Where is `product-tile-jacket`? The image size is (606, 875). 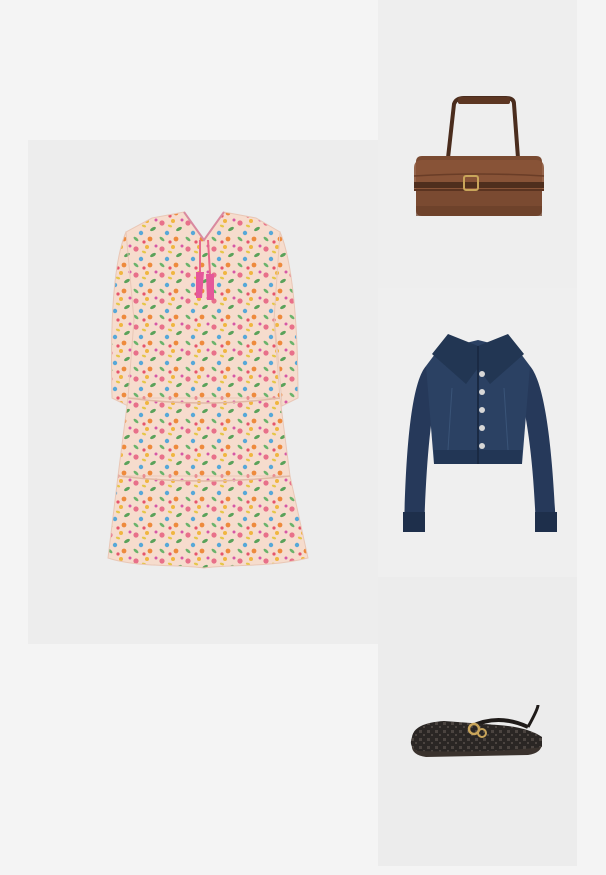 product-tile-jacket is located at coordinates (477, 432).